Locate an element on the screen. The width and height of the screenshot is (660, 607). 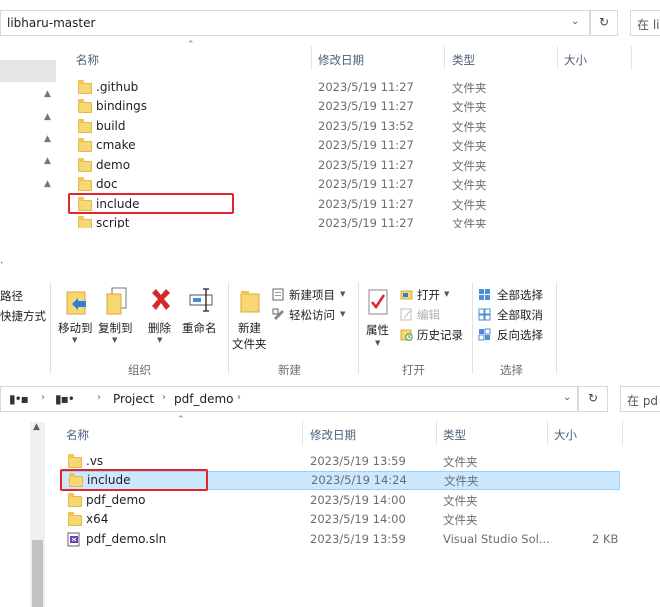
invert-selection-icon is located at coordinates (484, 334).